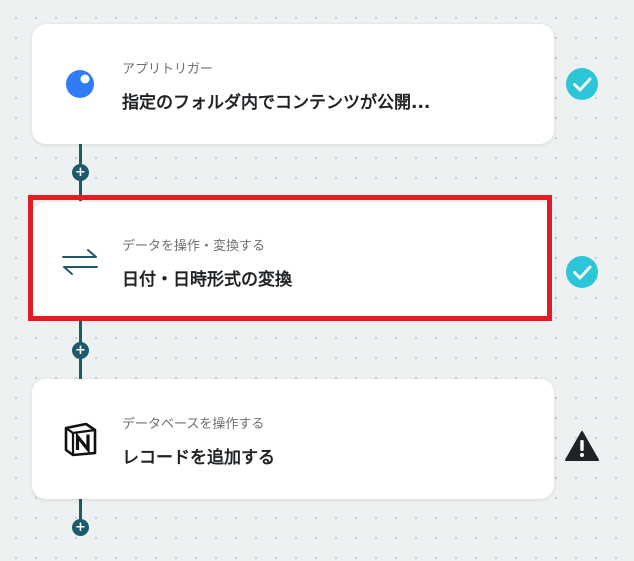  What do you see at coordinates (80, 84) in the screenshot?
I see `blue-dot-app-icon` at bounding box center [80, 84].